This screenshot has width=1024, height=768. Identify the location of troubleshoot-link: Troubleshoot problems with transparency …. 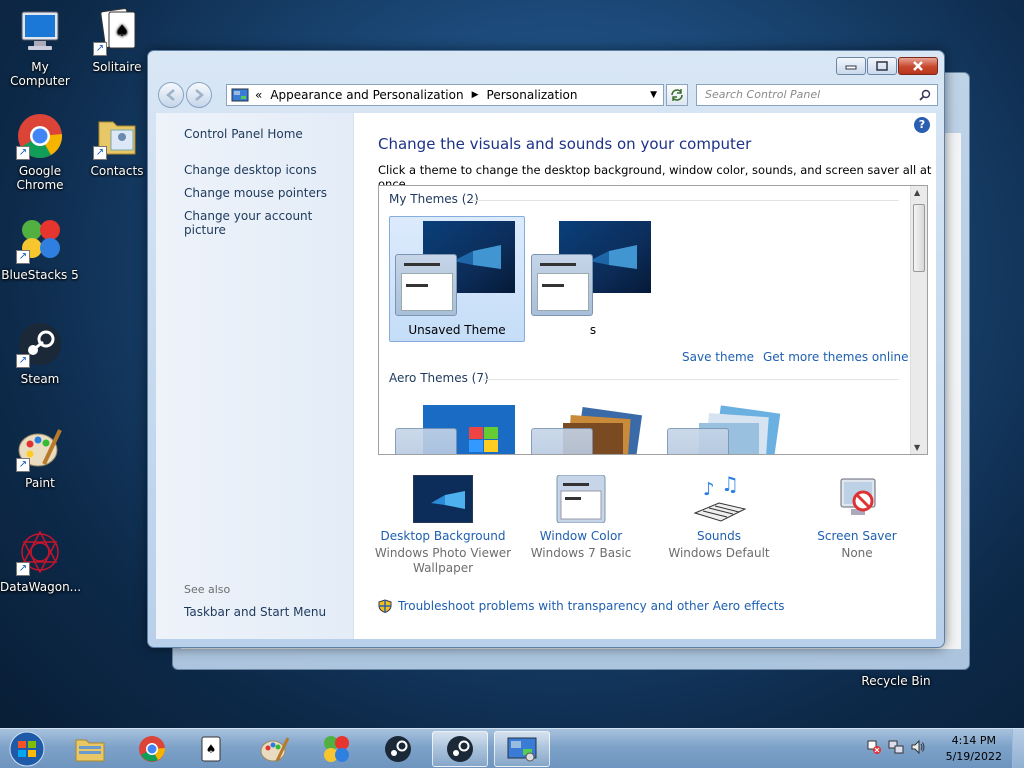
(591, 606).